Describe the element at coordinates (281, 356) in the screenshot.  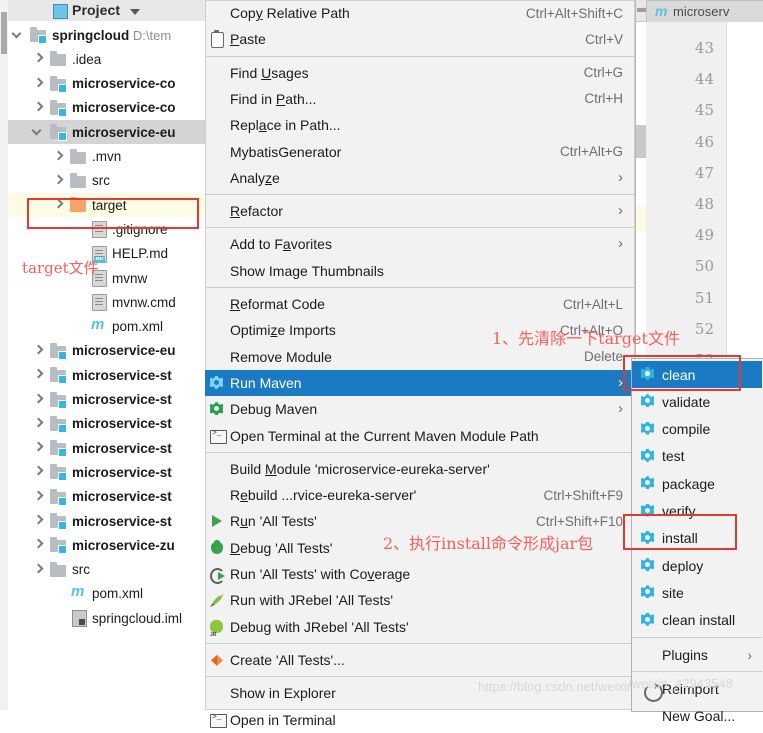
I see `menu-item-label: Remove Module` at that location.